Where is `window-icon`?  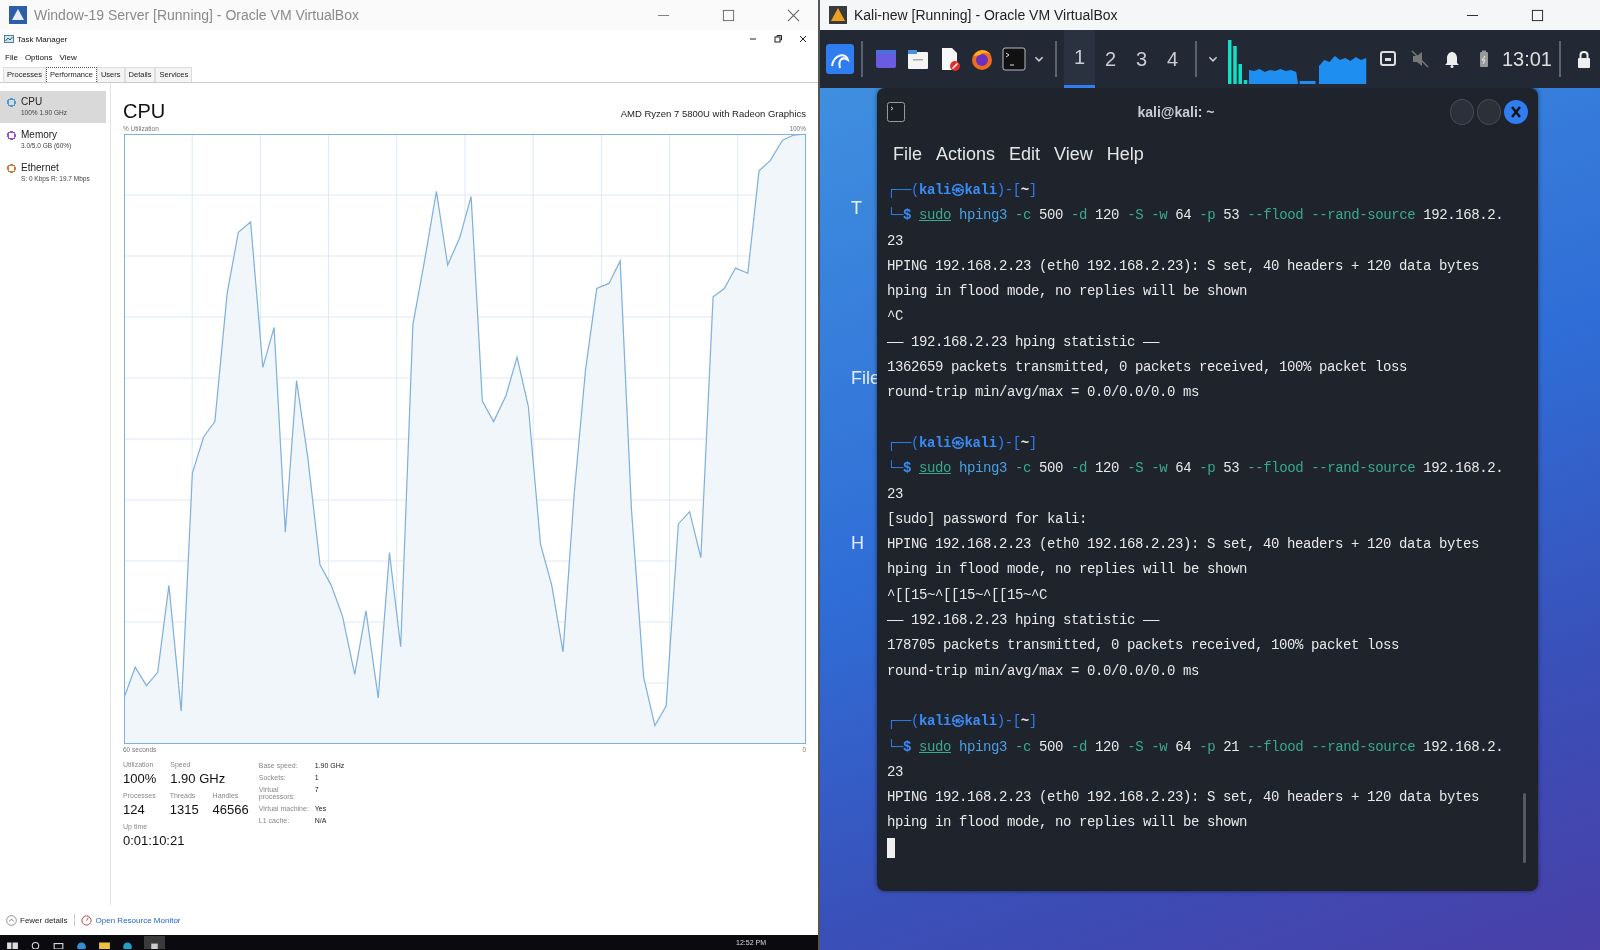
window-icon is located at coordinates (886, 59).